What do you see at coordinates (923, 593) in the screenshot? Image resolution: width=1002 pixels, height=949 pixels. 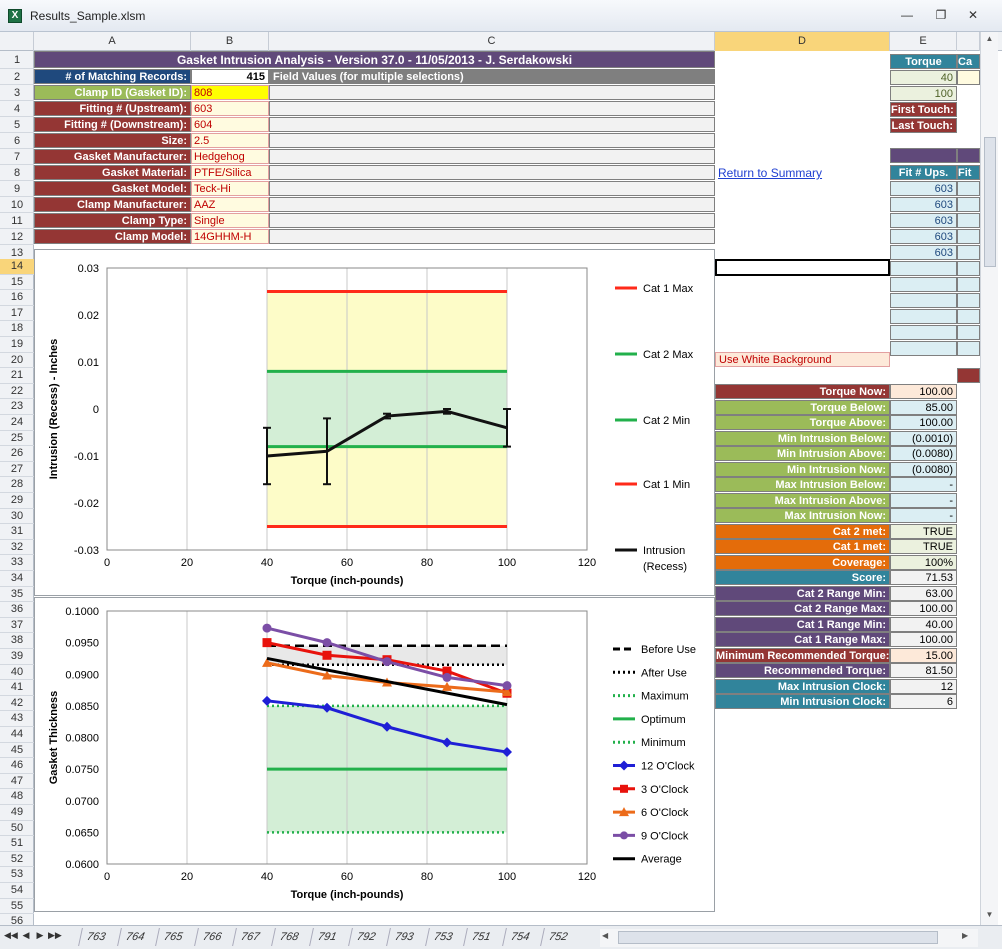 I see `stat-value: 63.00` at bounding box center [923, 593].